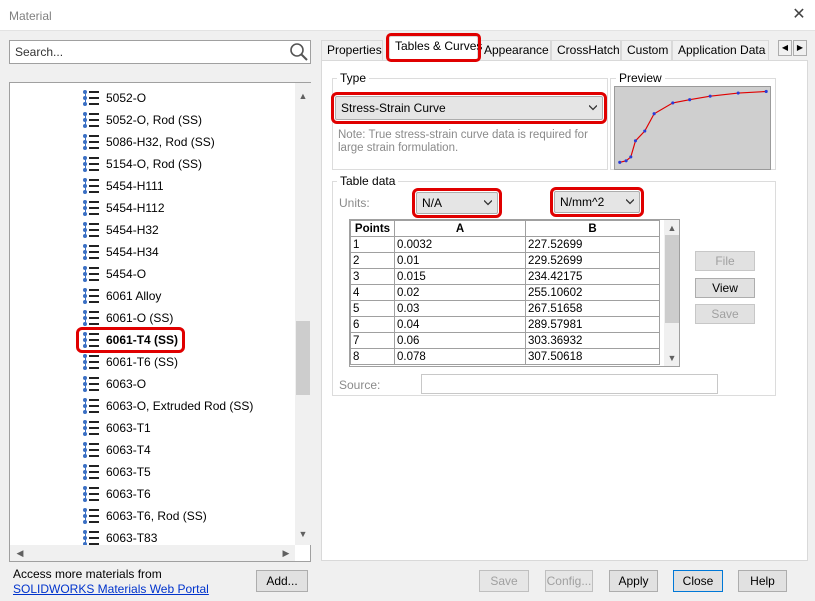  What do you see at coordinates (514, 50) in the screenshot?
I see `tab-appearance: Appearance` at bounding box center [514, 50].